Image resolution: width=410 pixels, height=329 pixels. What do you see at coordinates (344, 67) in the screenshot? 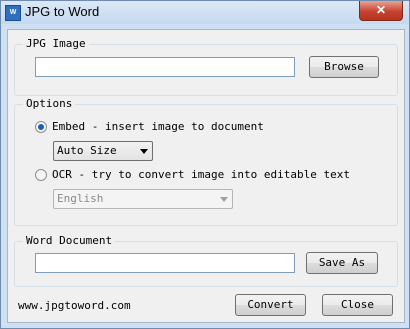
I see `browse-button: Browse` at bounding box center [344, 67].